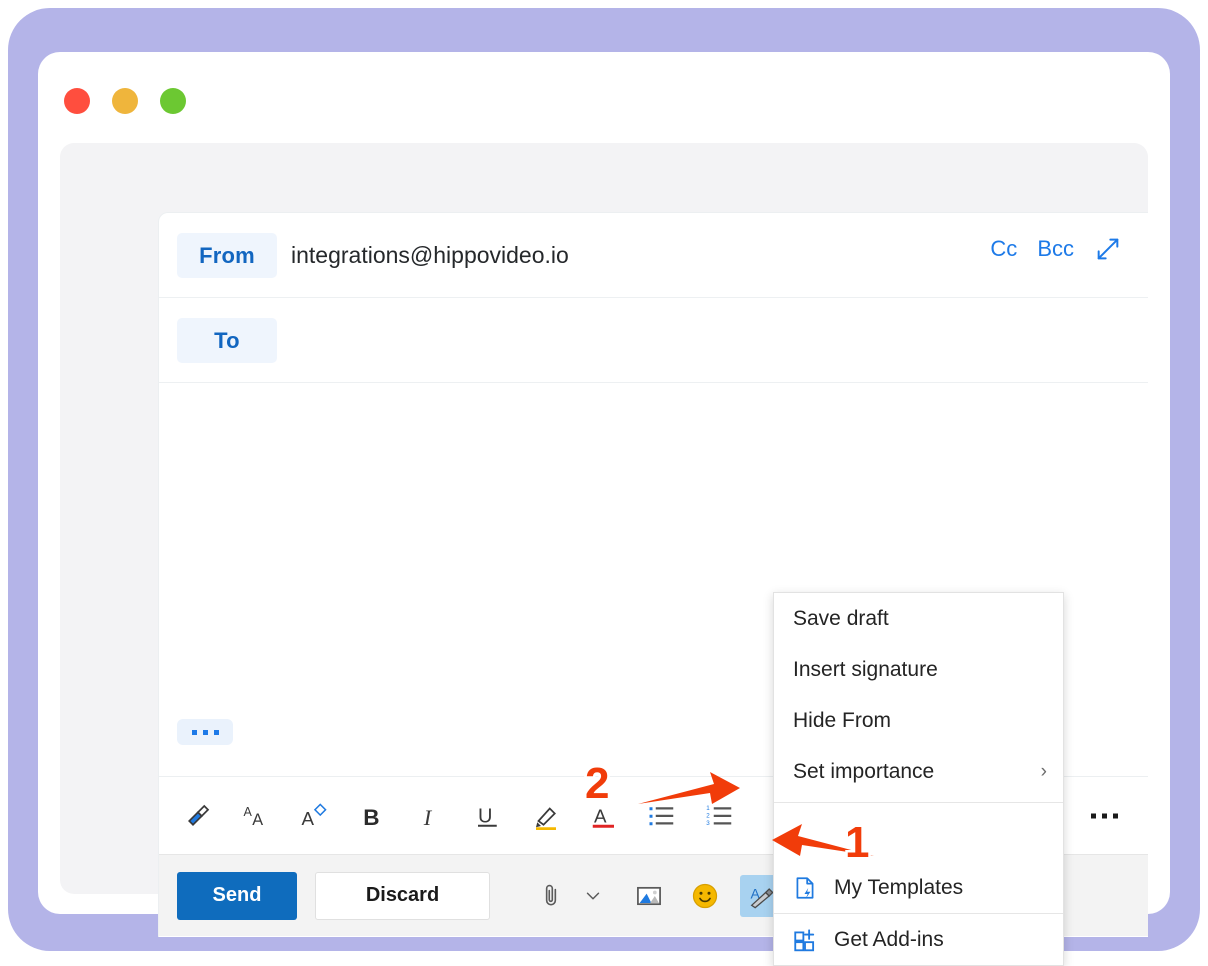 The image size is (1208, 966). What do you see at coordinates (899, 887) in the screenshot?
I see `menu-item-label: My Templates` at bounding box center [899, 887].